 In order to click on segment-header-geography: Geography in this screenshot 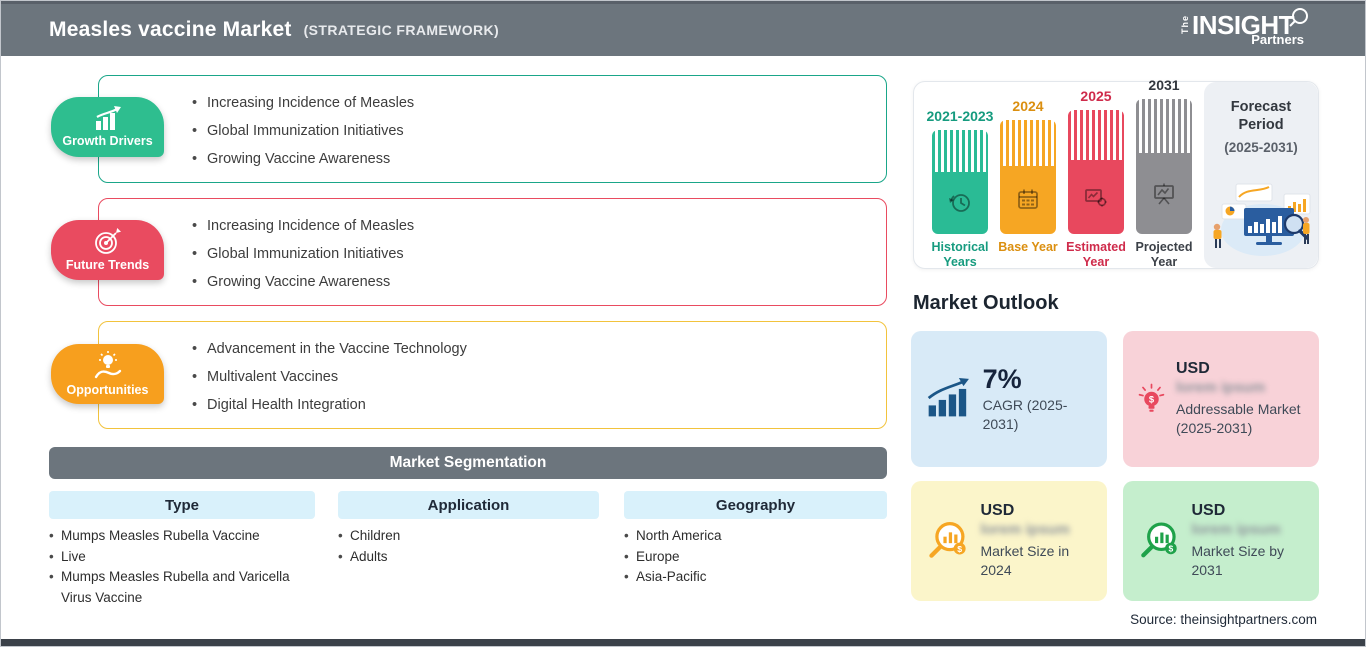, I will do `click(755, 505)`.